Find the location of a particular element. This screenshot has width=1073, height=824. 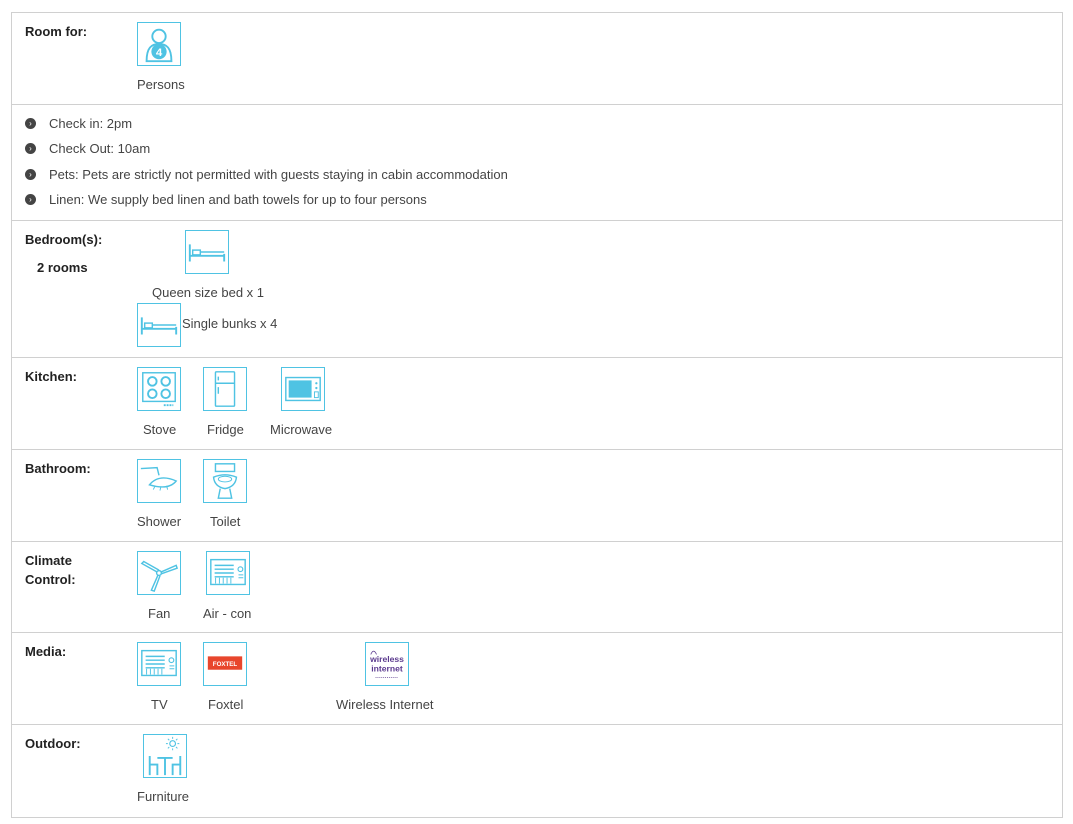

check-out-text: Check Out: 10am is located at coordinates (100, 148).